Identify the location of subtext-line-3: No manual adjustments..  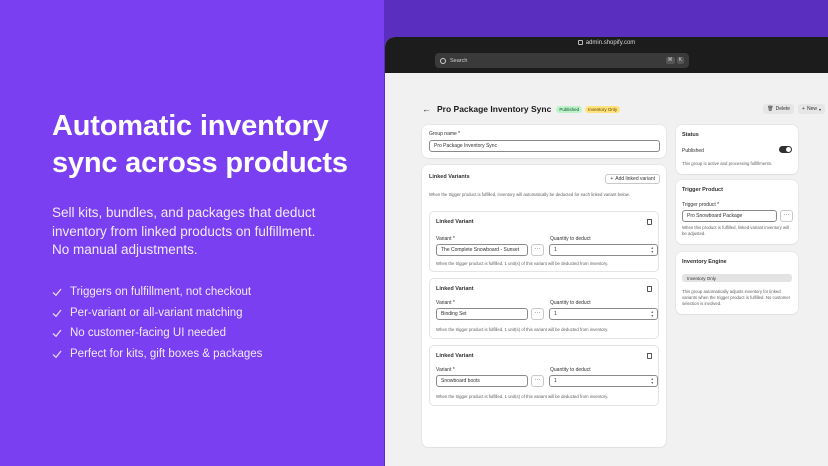
(125, 249).